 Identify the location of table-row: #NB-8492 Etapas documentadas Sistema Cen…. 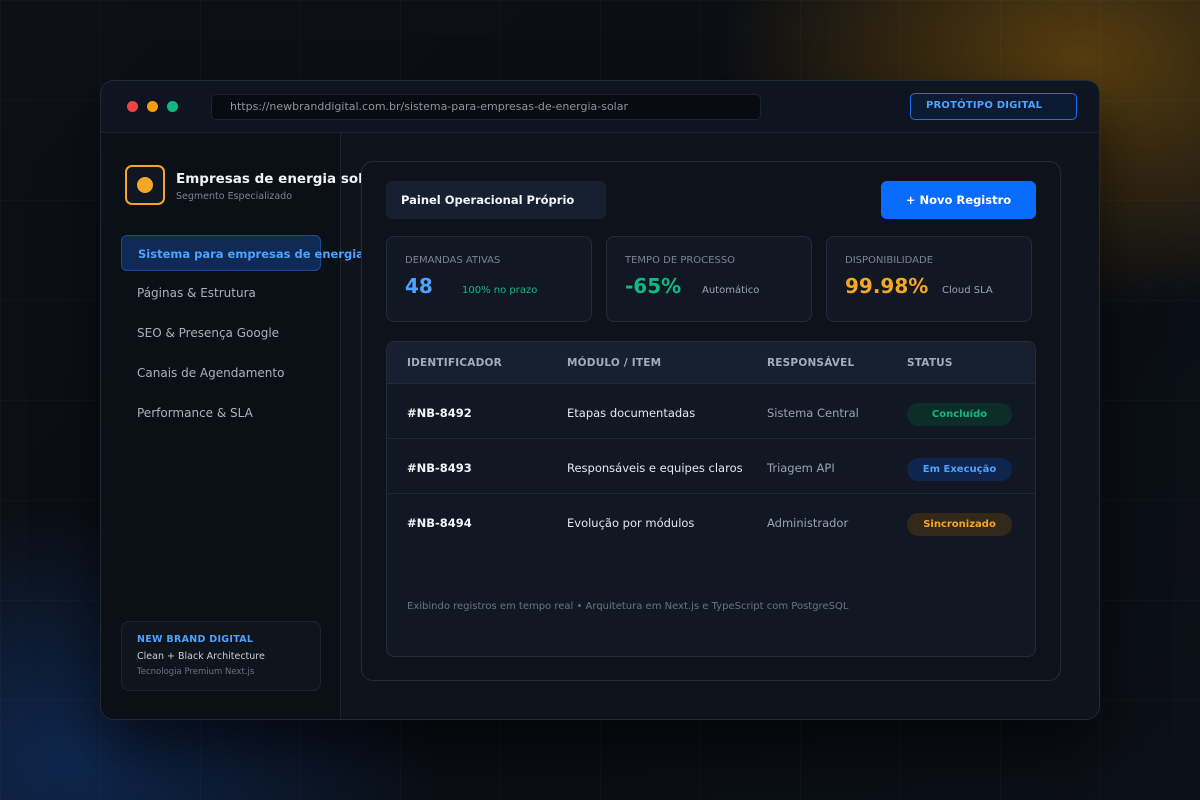
(711, 411).